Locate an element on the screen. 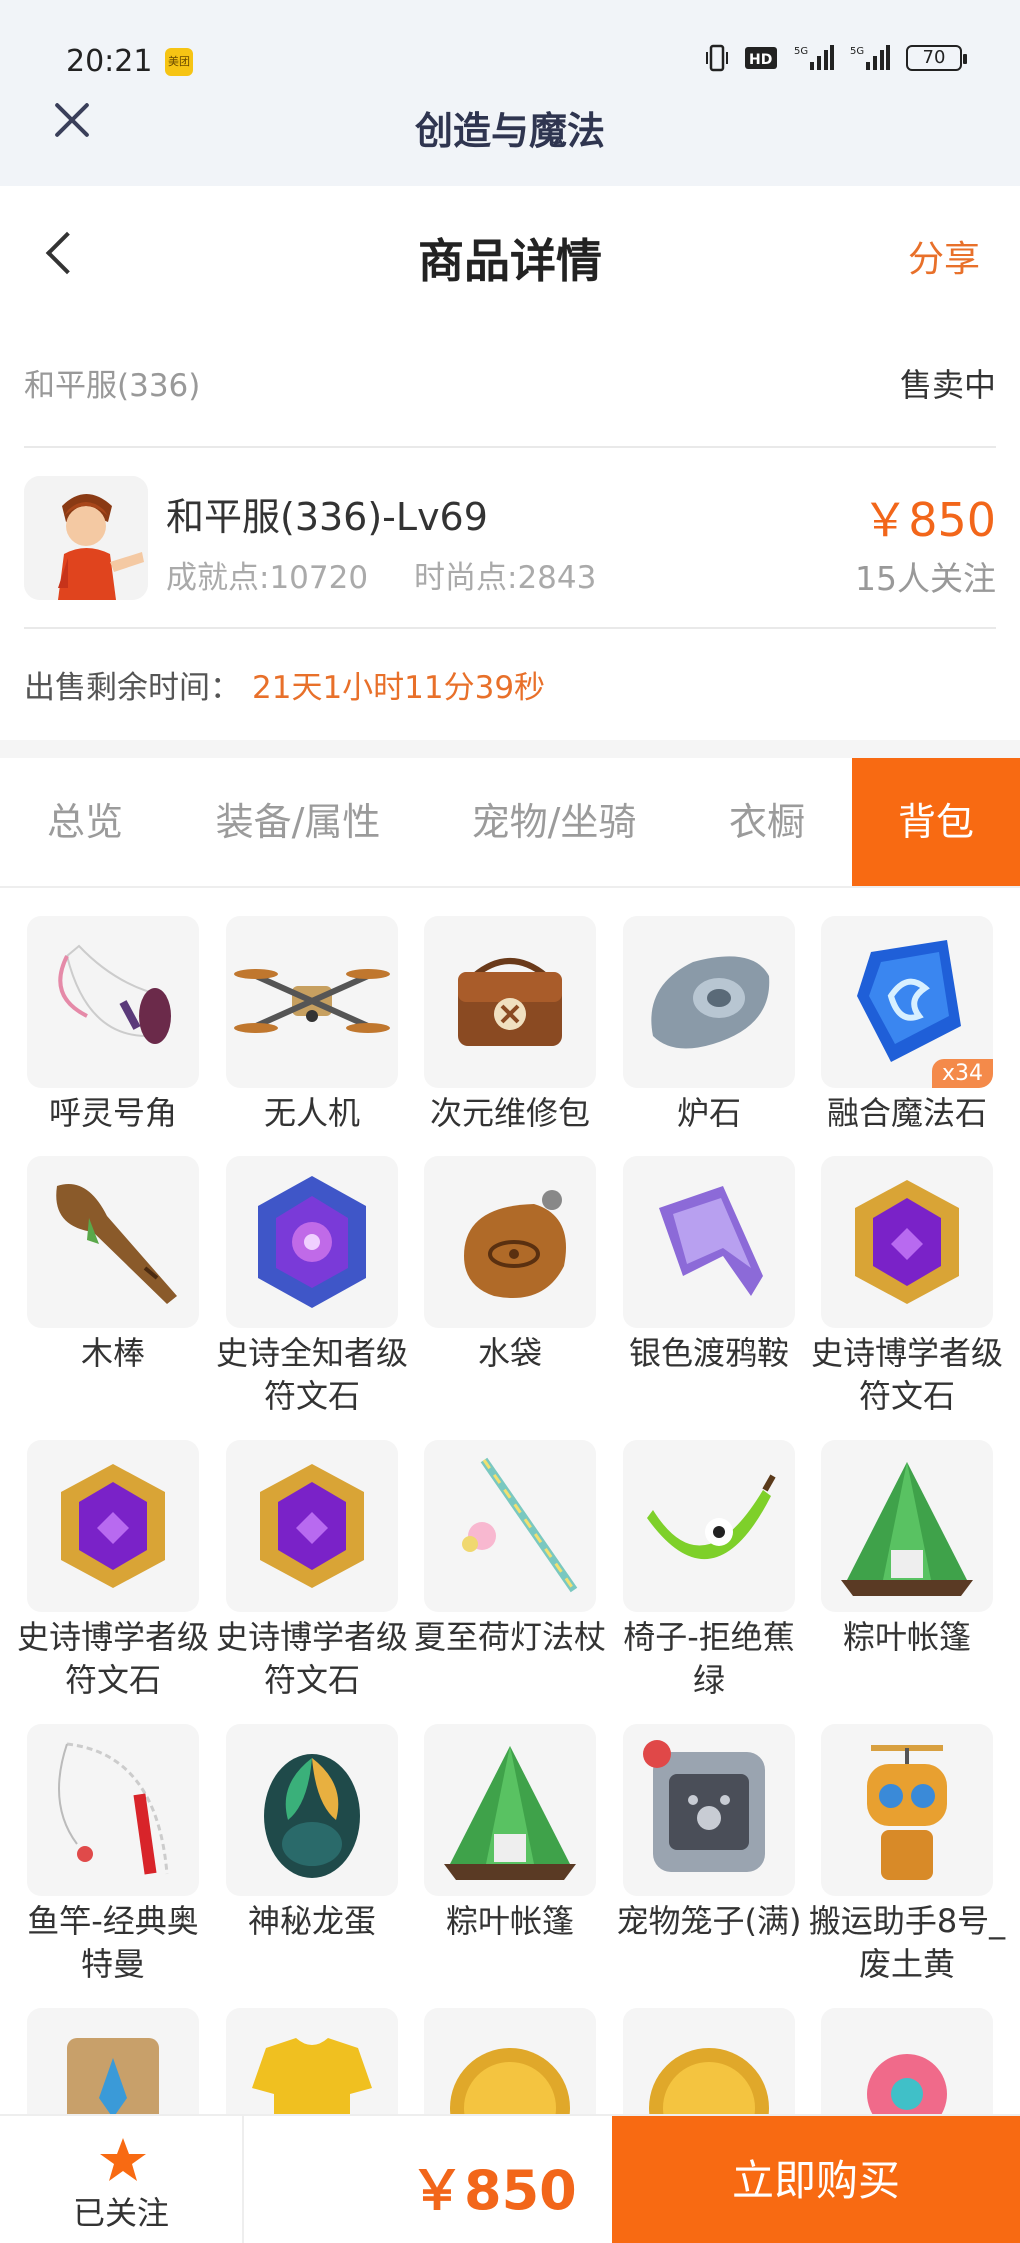 Image resolution: width=1020 pixels, height=2243 pixels. inventory-item: 银色渡鸦鞍 is located at coordinates (709, 1265).